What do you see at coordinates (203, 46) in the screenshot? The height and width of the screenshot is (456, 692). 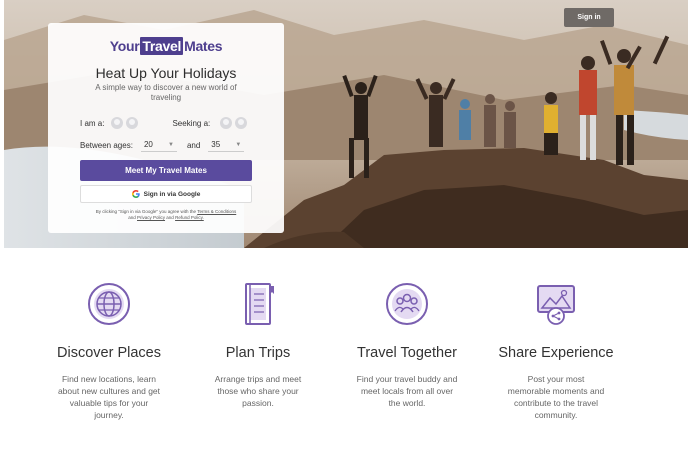 I see `logo-text-mates: Mates` at bounding box center [203, 46].